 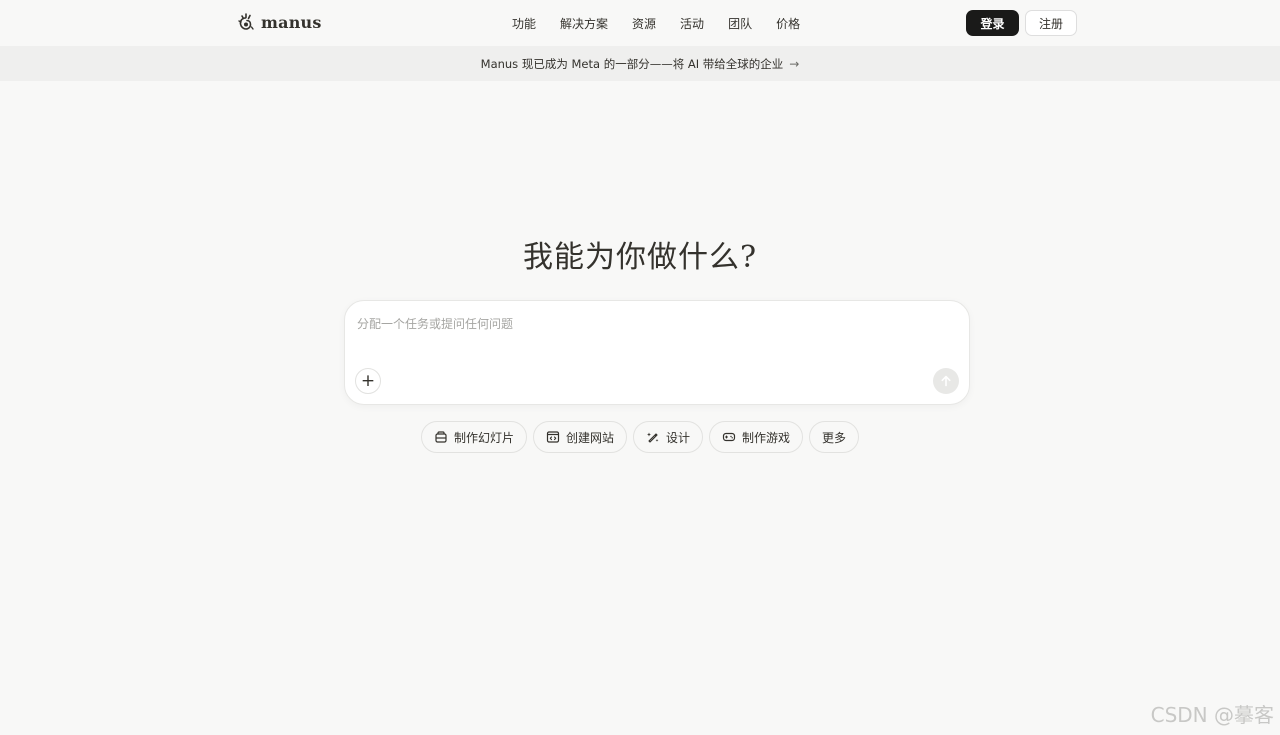 I want to click on nav-item-team: 团队, so click(x=740, y=23).